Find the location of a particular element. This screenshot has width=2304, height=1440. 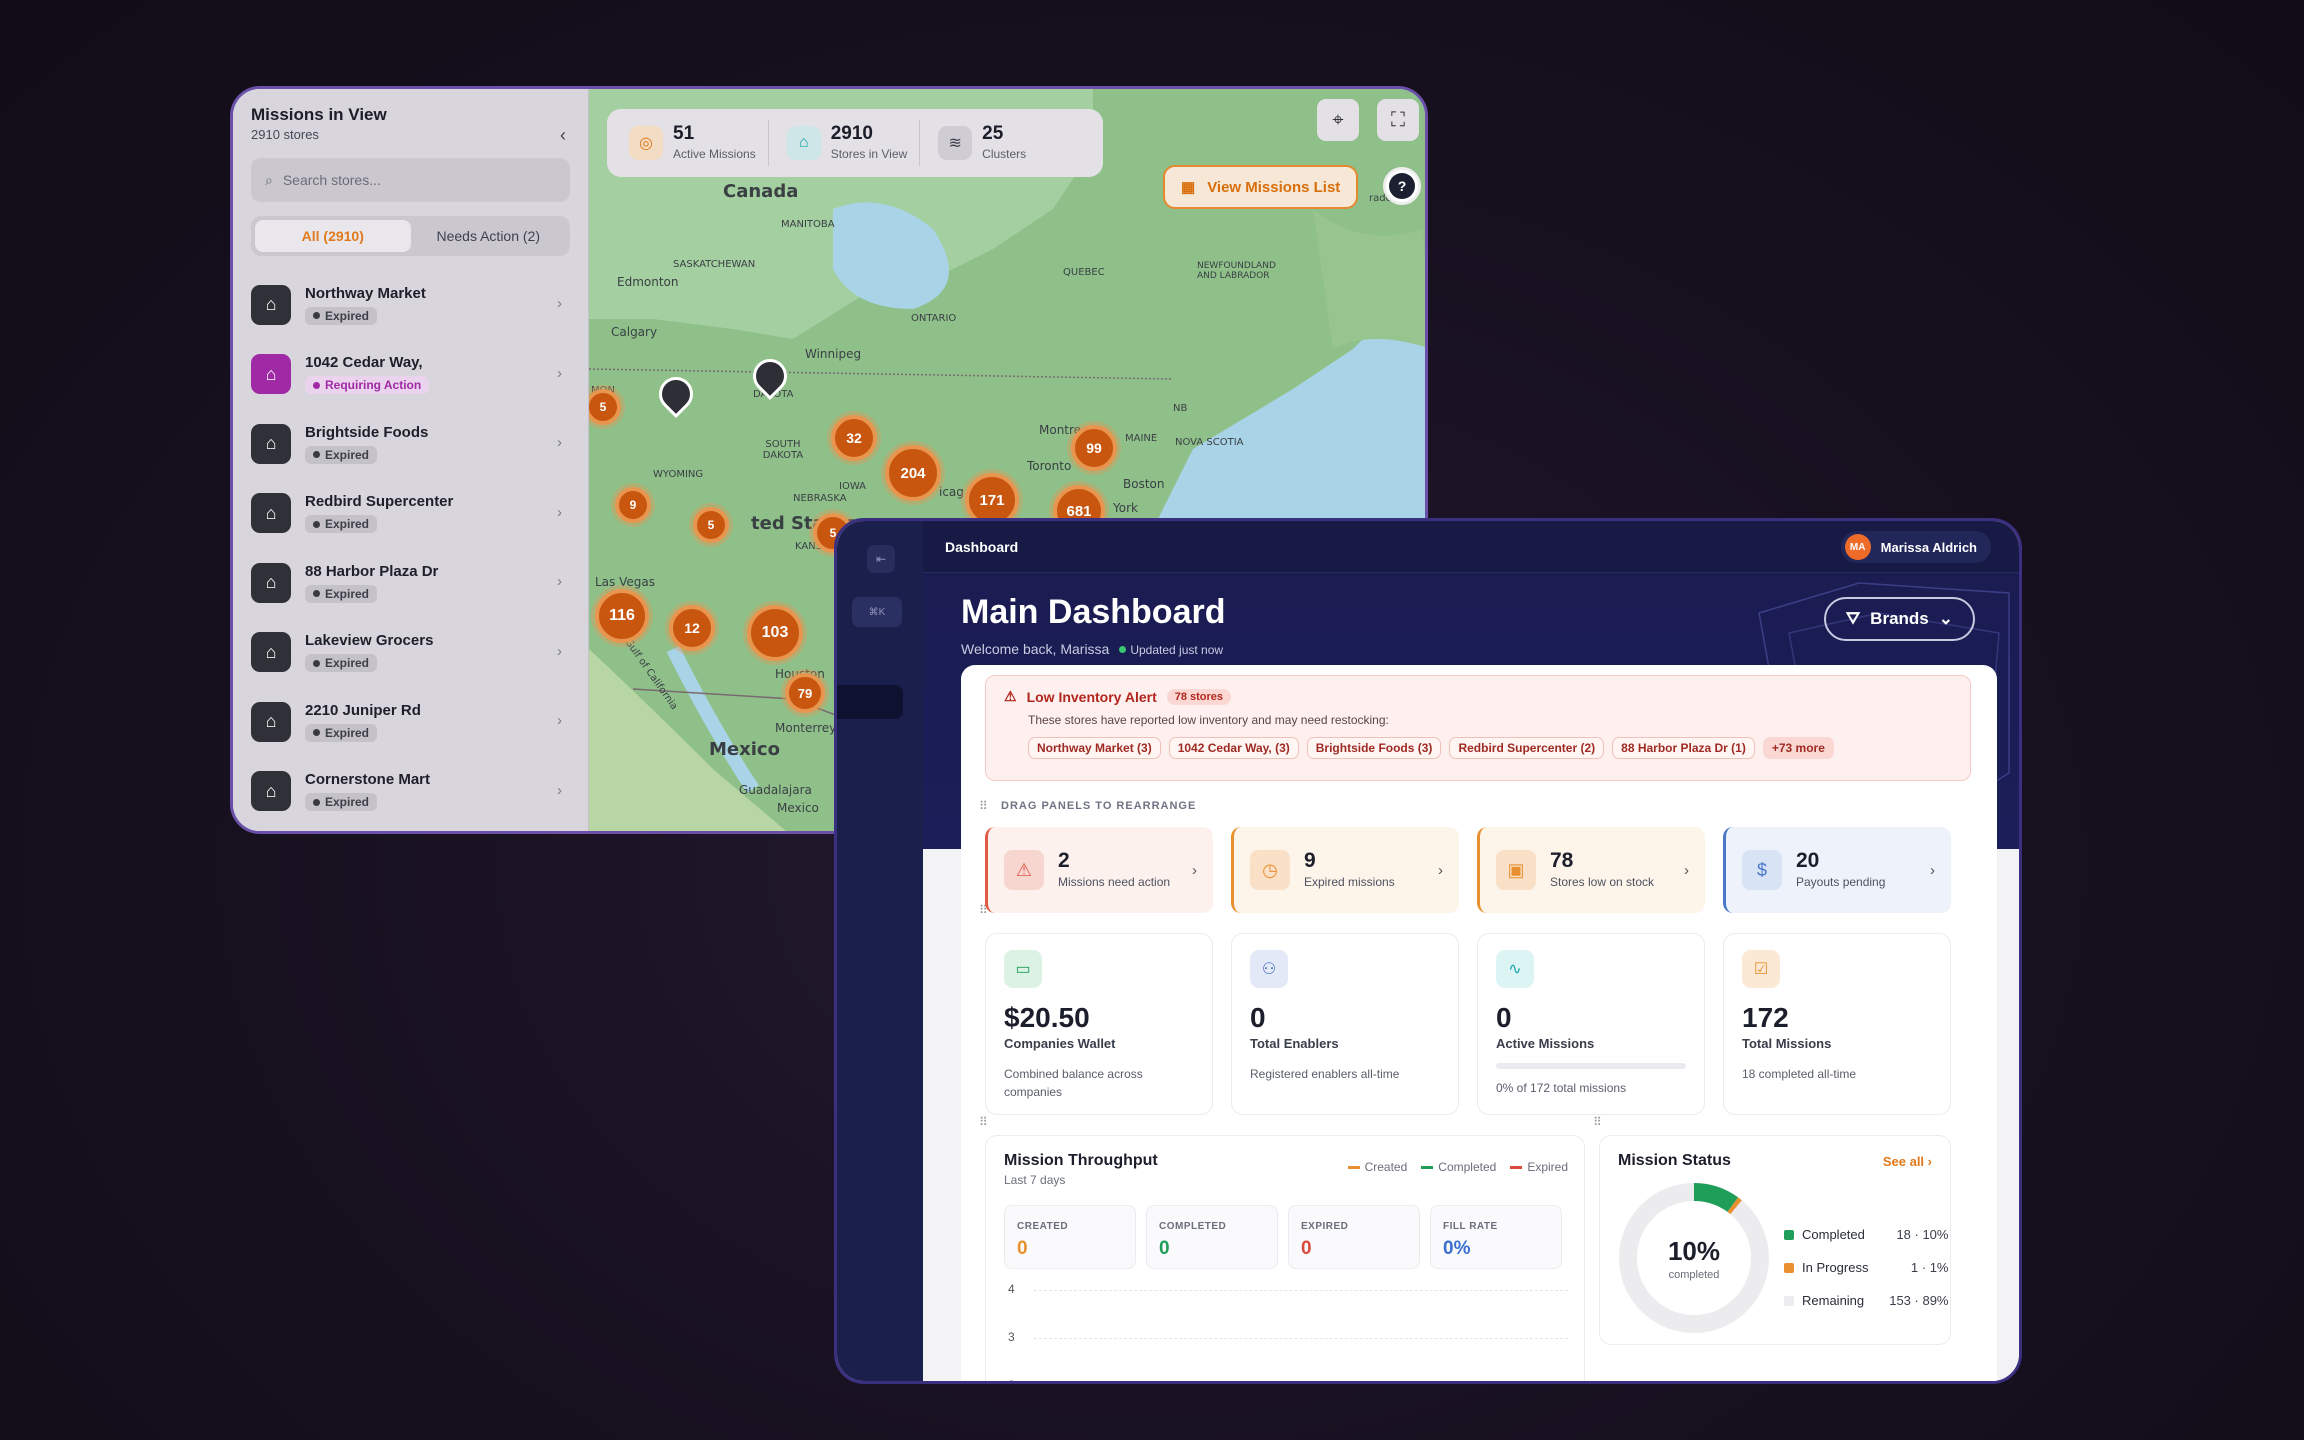

kpi-missions-need-action: ⚠ 2 Missions need action › is located at coordinates (1099, 870).